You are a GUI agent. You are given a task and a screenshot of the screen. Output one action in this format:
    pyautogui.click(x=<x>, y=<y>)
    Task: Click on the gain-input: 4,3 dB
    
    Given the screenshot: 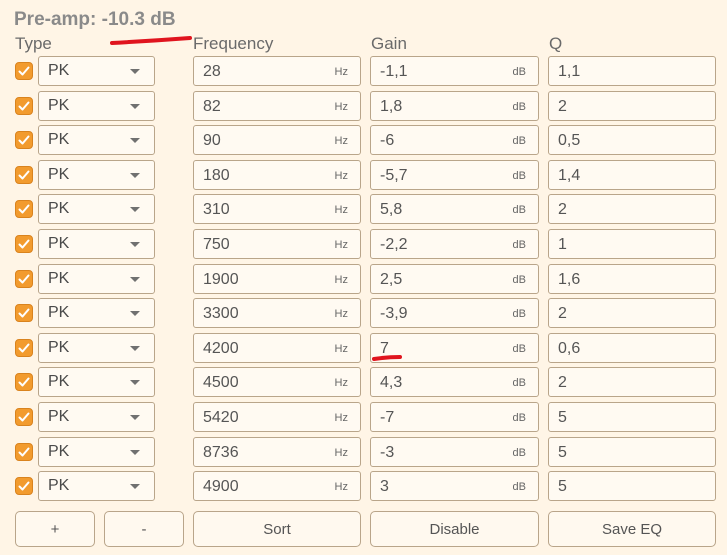 What is the action you would take?
    pyautogui.click(x=454, y=382)
    